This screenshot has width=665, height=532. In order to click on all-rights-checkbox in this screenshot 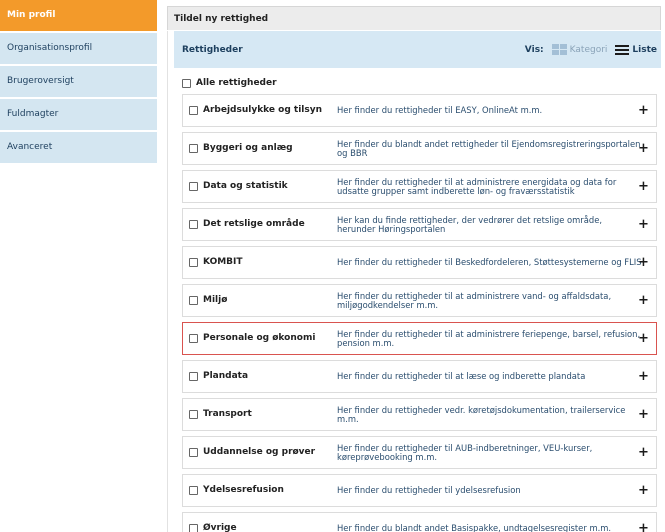, I will do `click(186, 83)`.